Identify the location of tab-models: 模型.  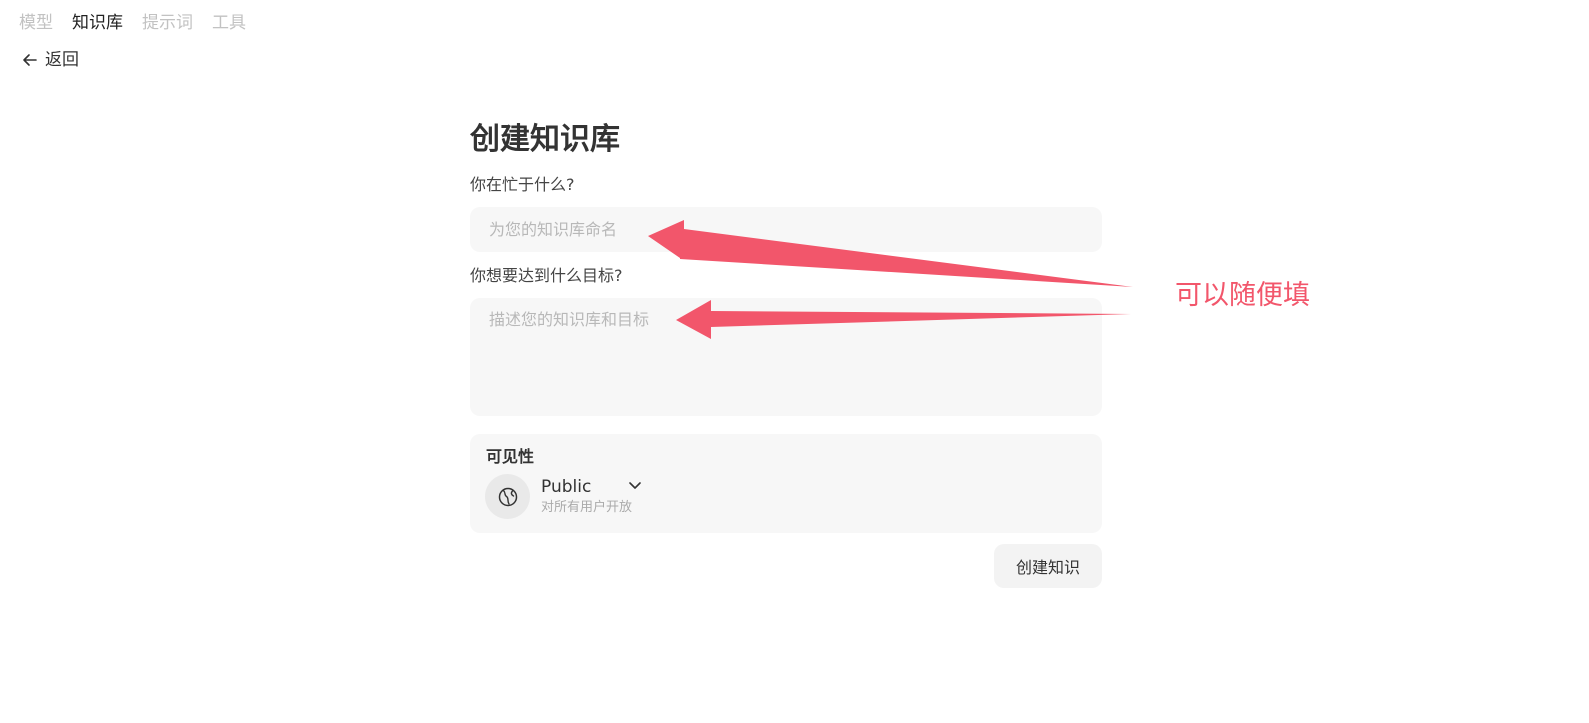
(36, 23).